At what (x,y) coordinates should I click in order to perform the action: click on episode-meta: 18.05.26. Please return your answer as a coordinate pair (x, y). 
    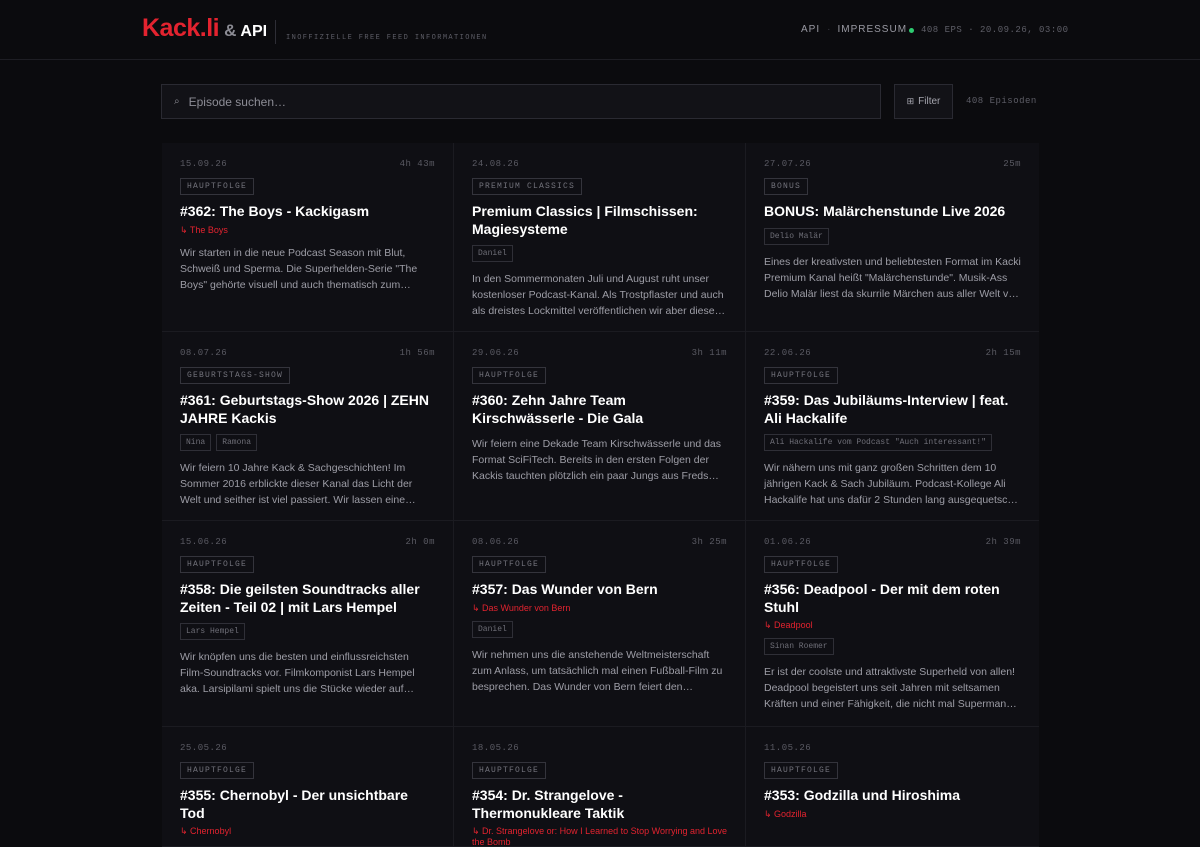
    Looking at the image, I should click on (599, 748).